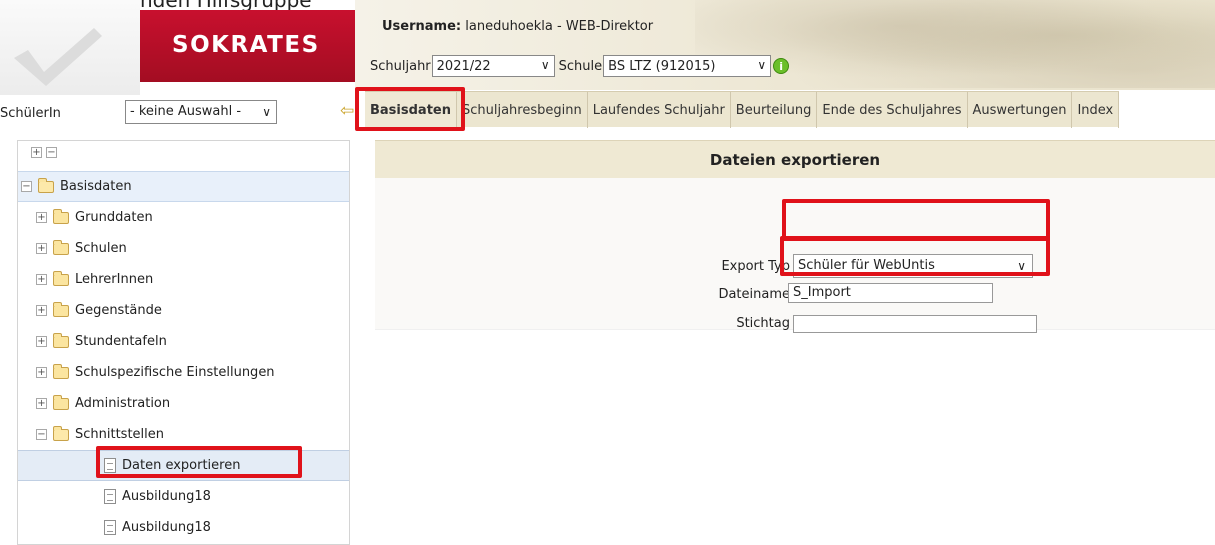 The image size is (1215, 545). Describe the element at coordinates (36, 152) in the screenshot. I see `expand-all-button: +` at that location.